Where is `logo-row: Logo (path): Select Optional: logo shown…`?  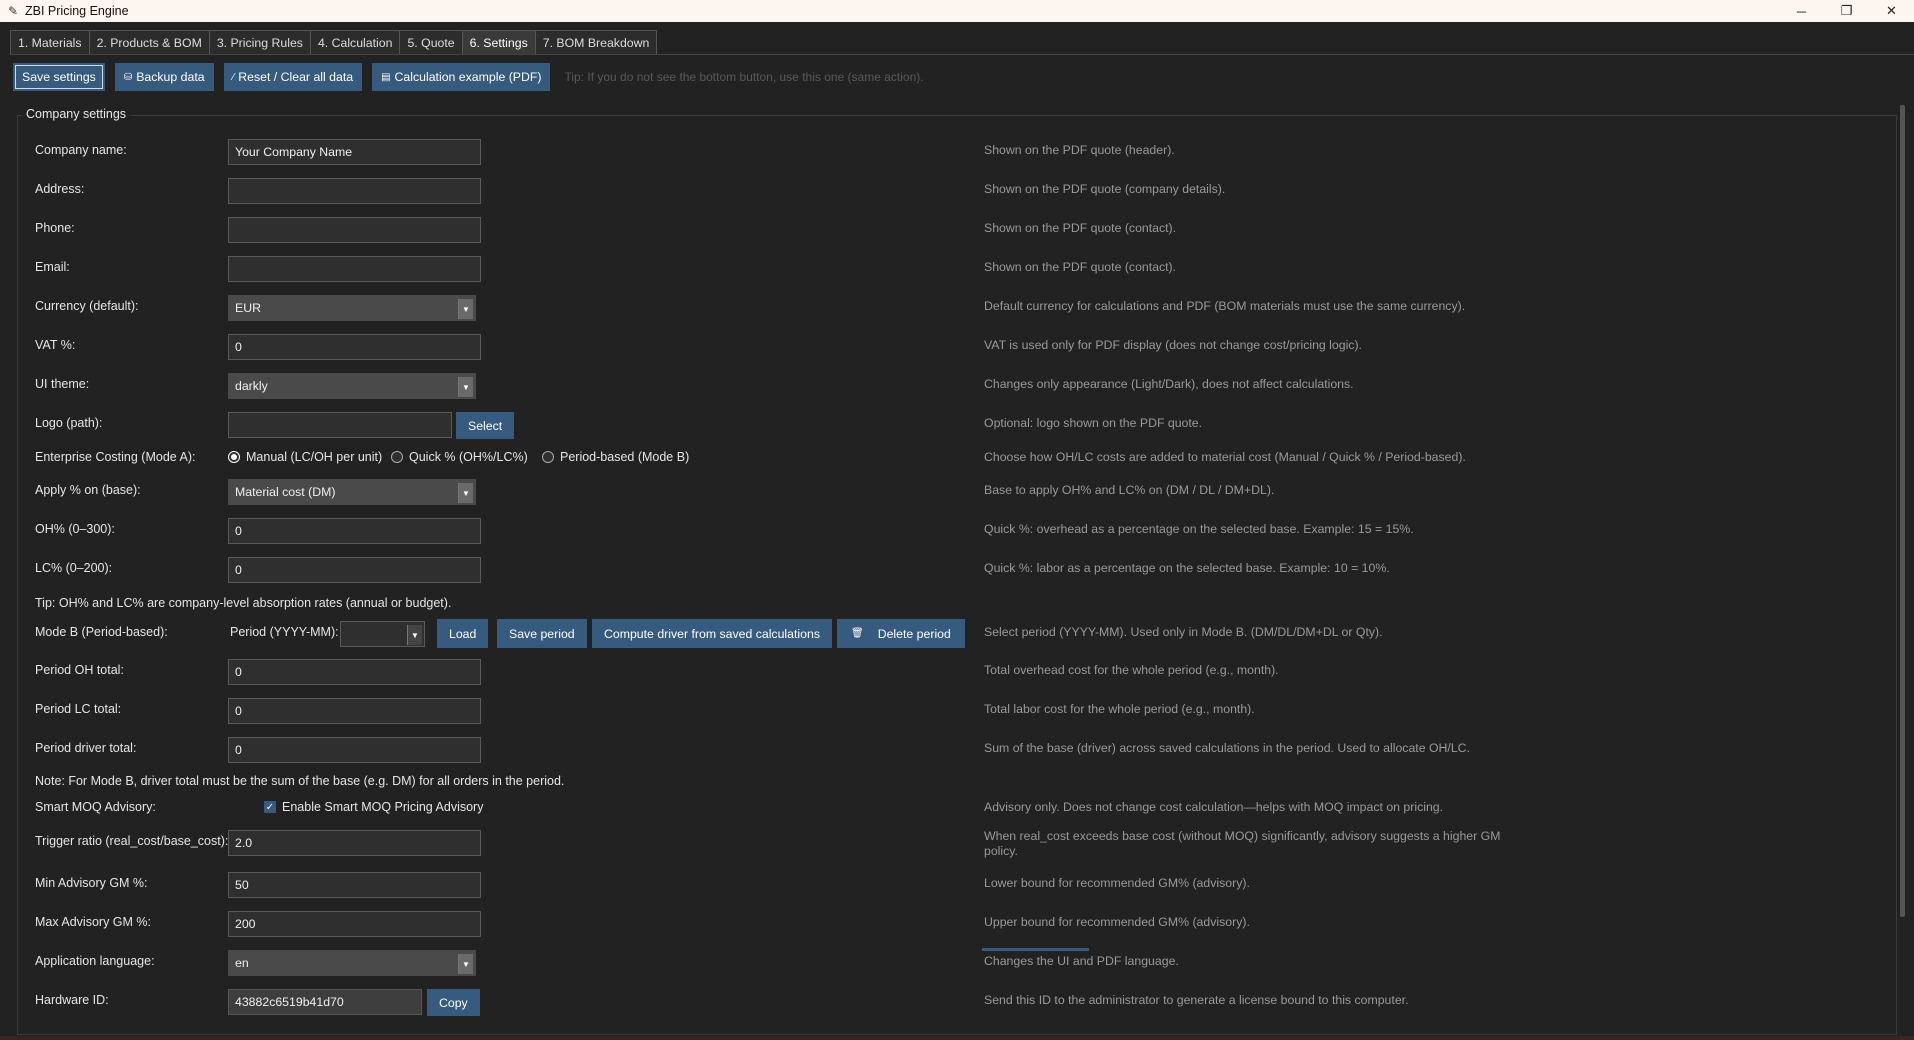
logo-row: Logo (path): Select Optional: logo shown… is located at coordinates (974, 425).